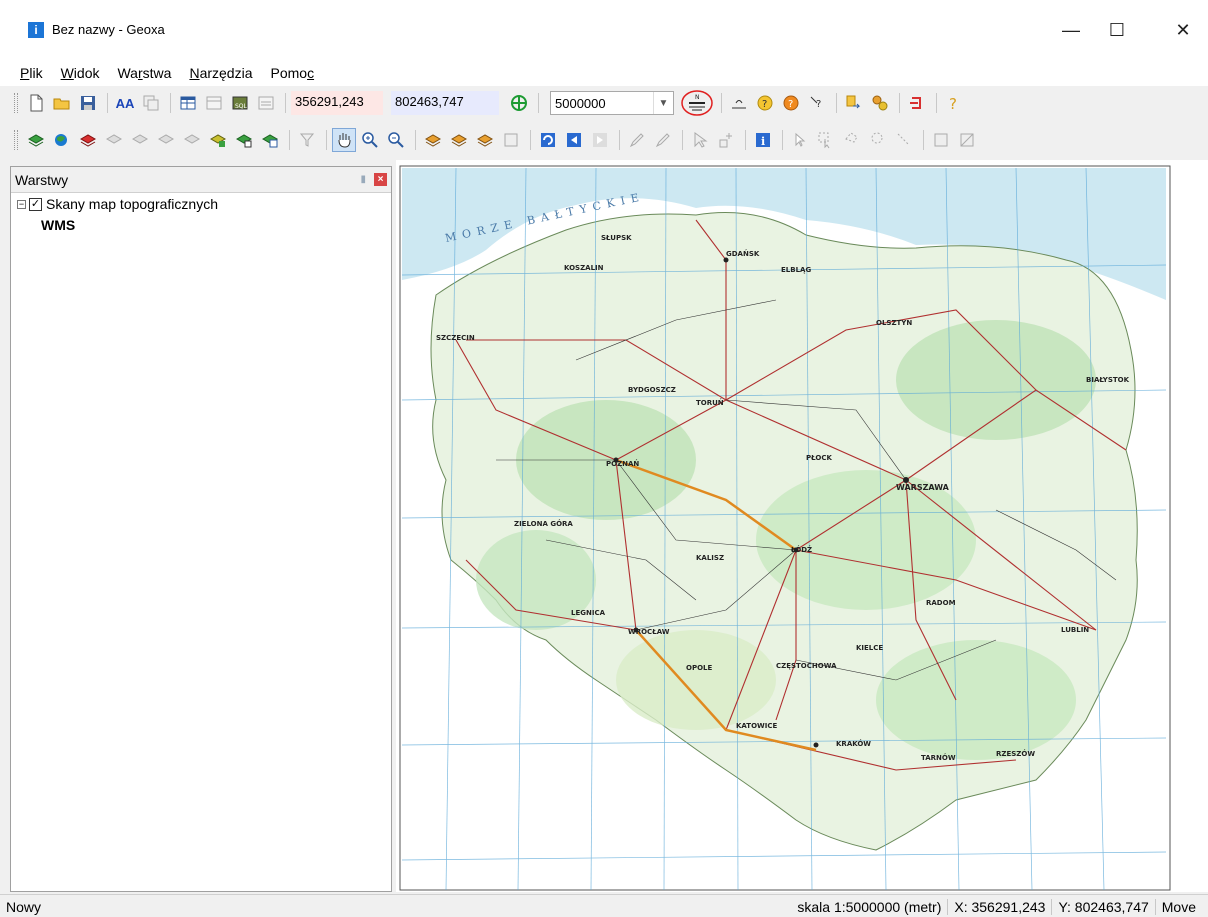 This screenshot has height=917, width=1208. Describe the element at coordinates (36, 140) in the screenshot. I see `add-layer-button` at that location.